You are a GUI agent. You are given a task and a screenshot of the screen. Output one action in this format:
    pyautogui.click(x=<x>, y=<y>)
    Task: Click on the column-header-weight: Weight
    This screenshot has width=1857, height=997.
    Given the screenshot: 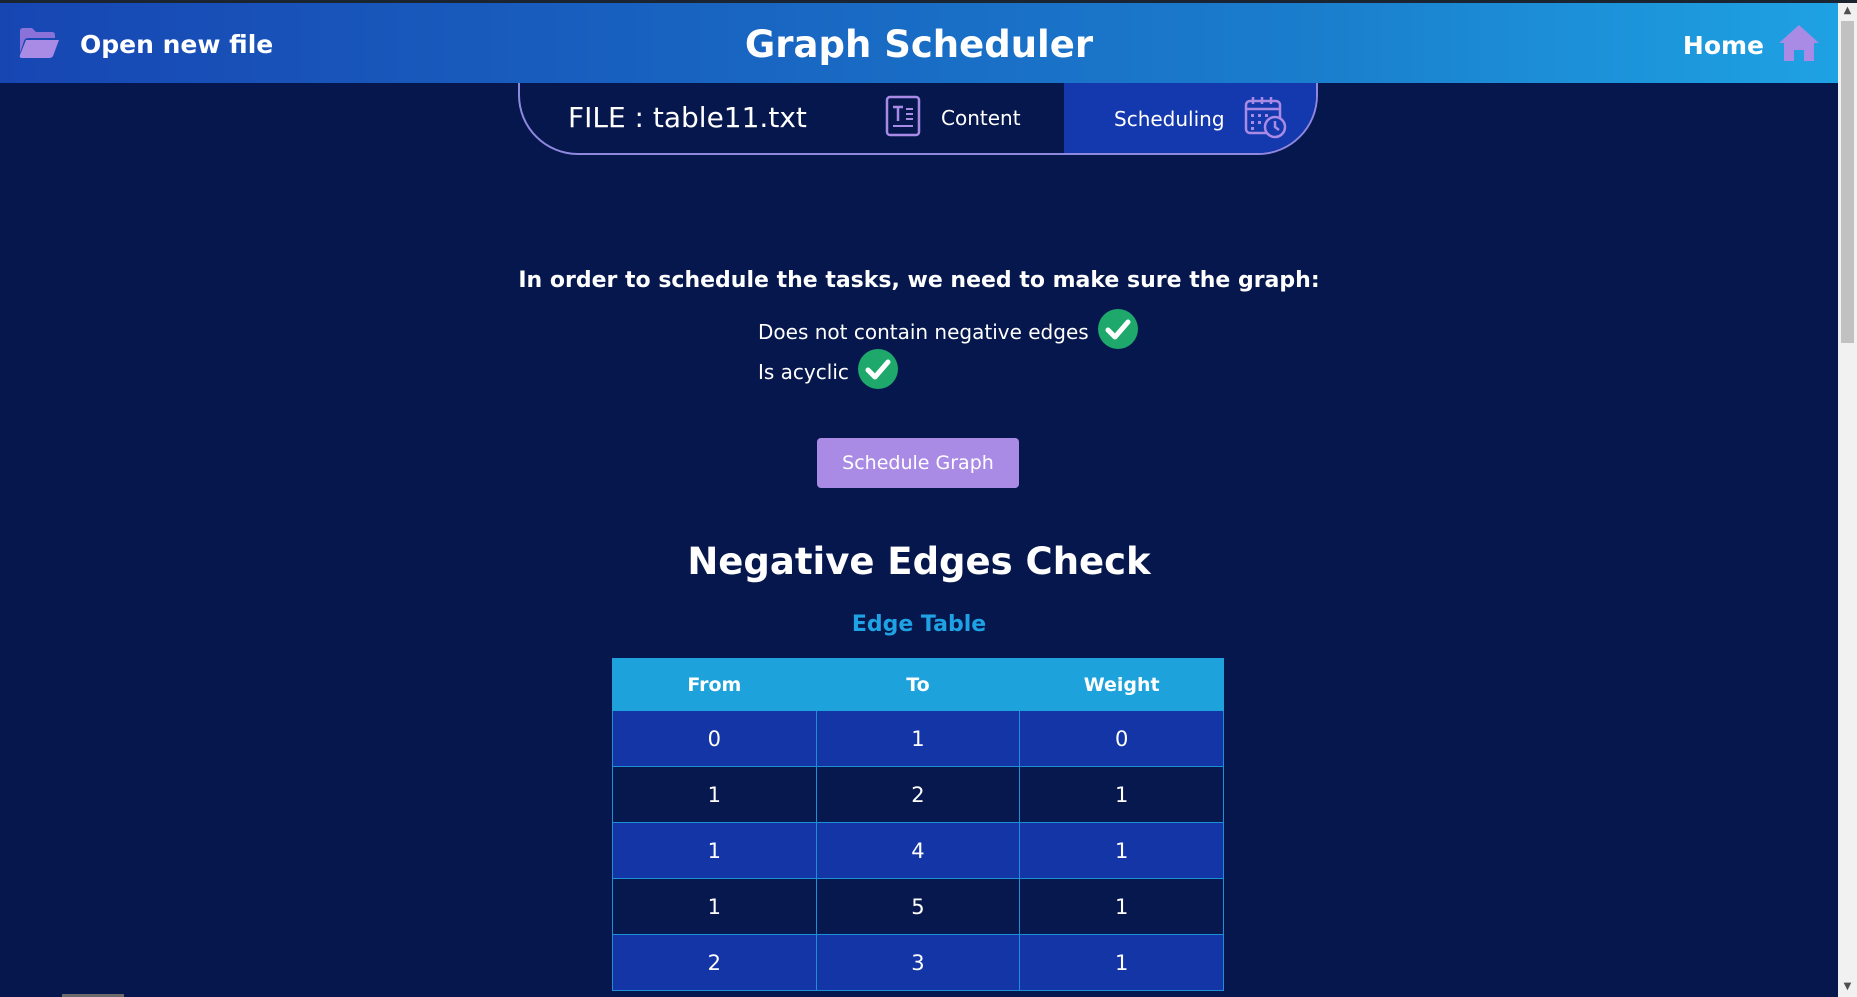 What is the action you would take?
    pyautogui.click(x=1121, y=684)
    